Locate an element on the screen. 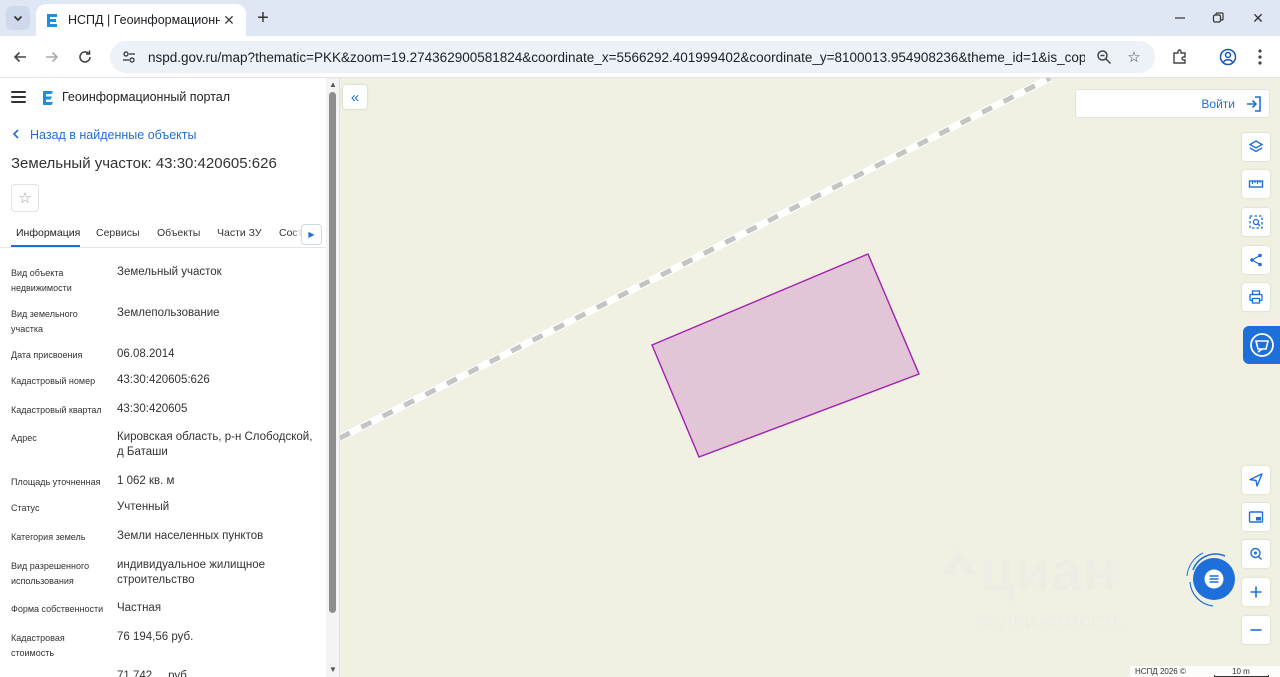 This screenshot has height=677, width=1280. ruler-icon is located at coordinates (1256, 184).